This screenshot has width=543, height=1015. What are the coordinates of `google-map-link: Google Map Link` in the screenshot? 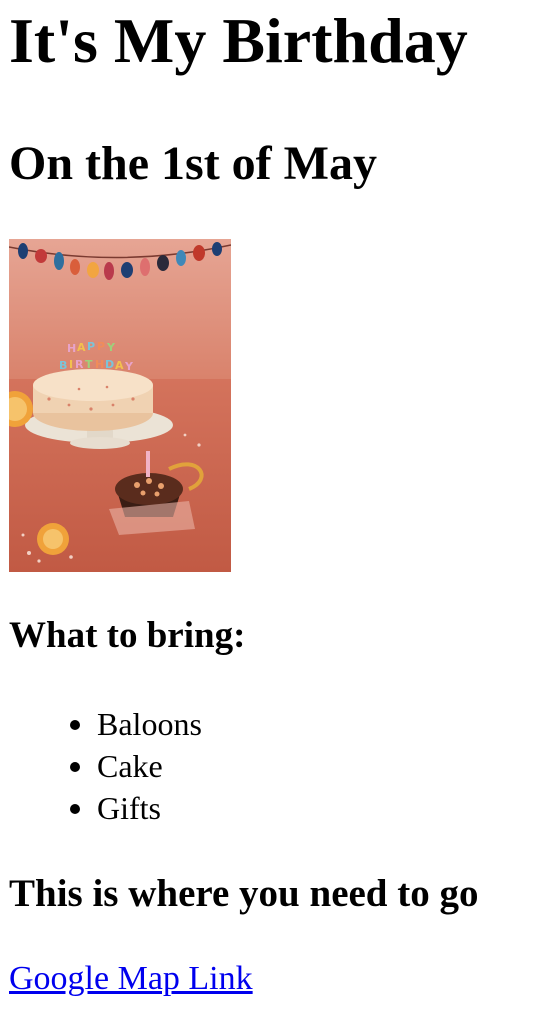 It's located at (131, 979).